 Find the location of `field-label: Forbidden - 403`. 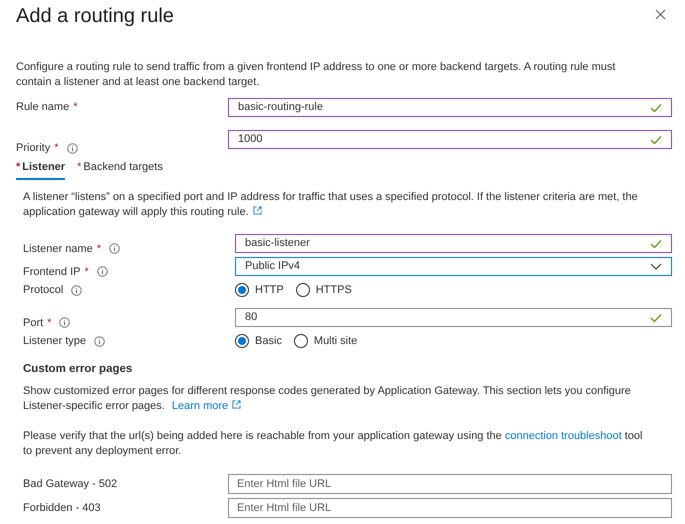

field-label: Forbidden - 403 is located at coordinates (62, 508).